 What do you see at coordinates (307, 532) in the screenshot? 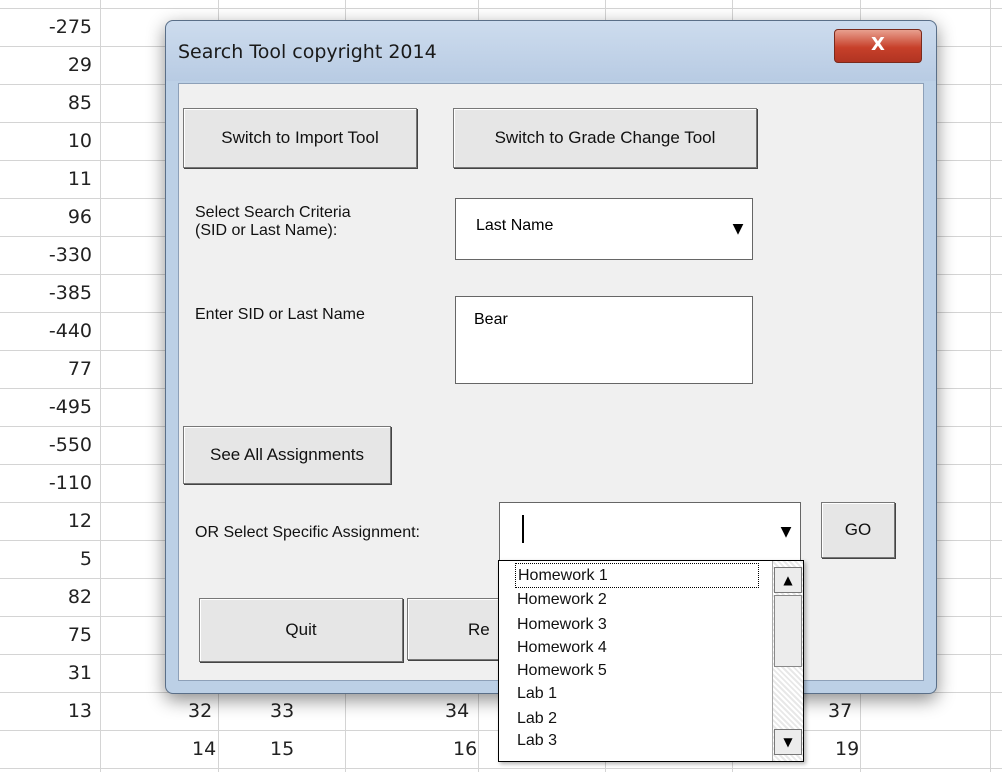
I see `select-assignment-label: OR Select Specific Assignment:` at bounding box center [307, 532].